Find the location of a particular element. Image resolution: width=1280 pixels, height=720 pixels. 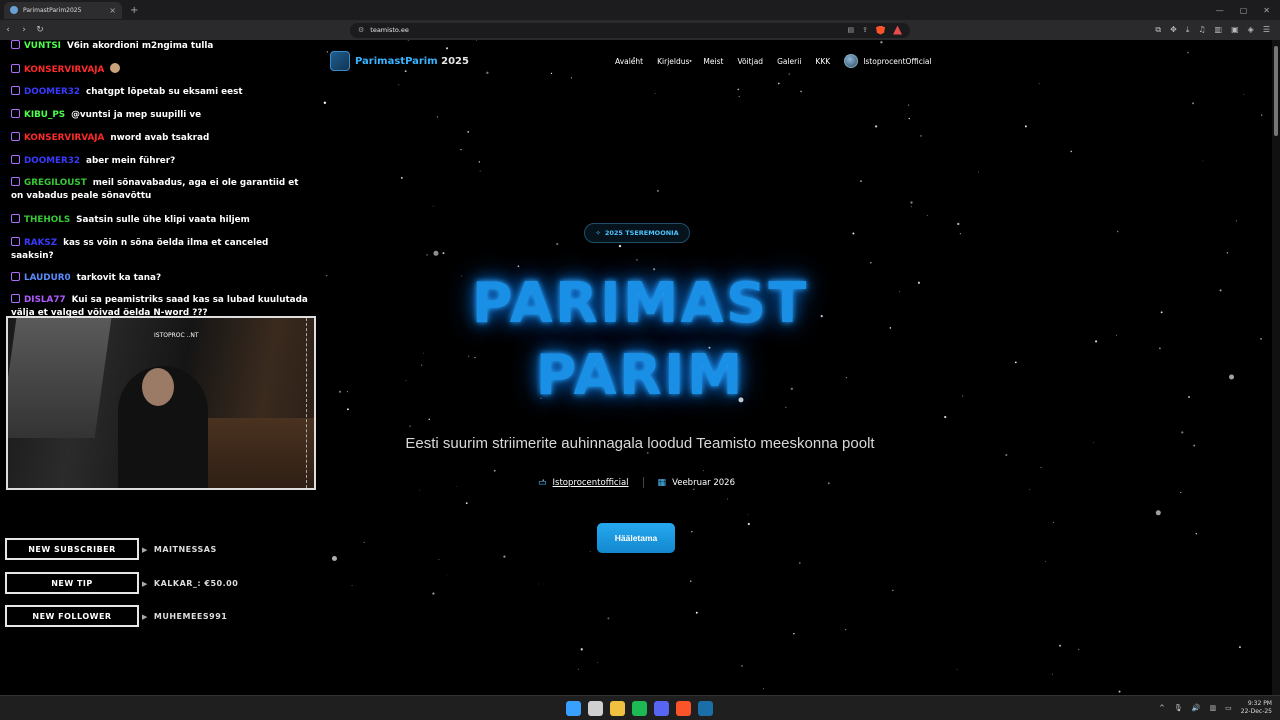

twitch-icon: ▭ is located at coordinates (542, 482).